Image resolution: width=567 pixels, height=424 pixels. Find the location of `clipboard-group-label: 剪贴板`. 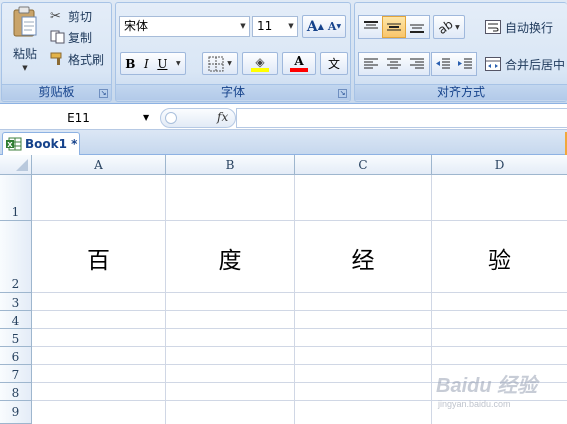

clipboard-group-label: 剪贴板 is located at coordinates (56, 92).